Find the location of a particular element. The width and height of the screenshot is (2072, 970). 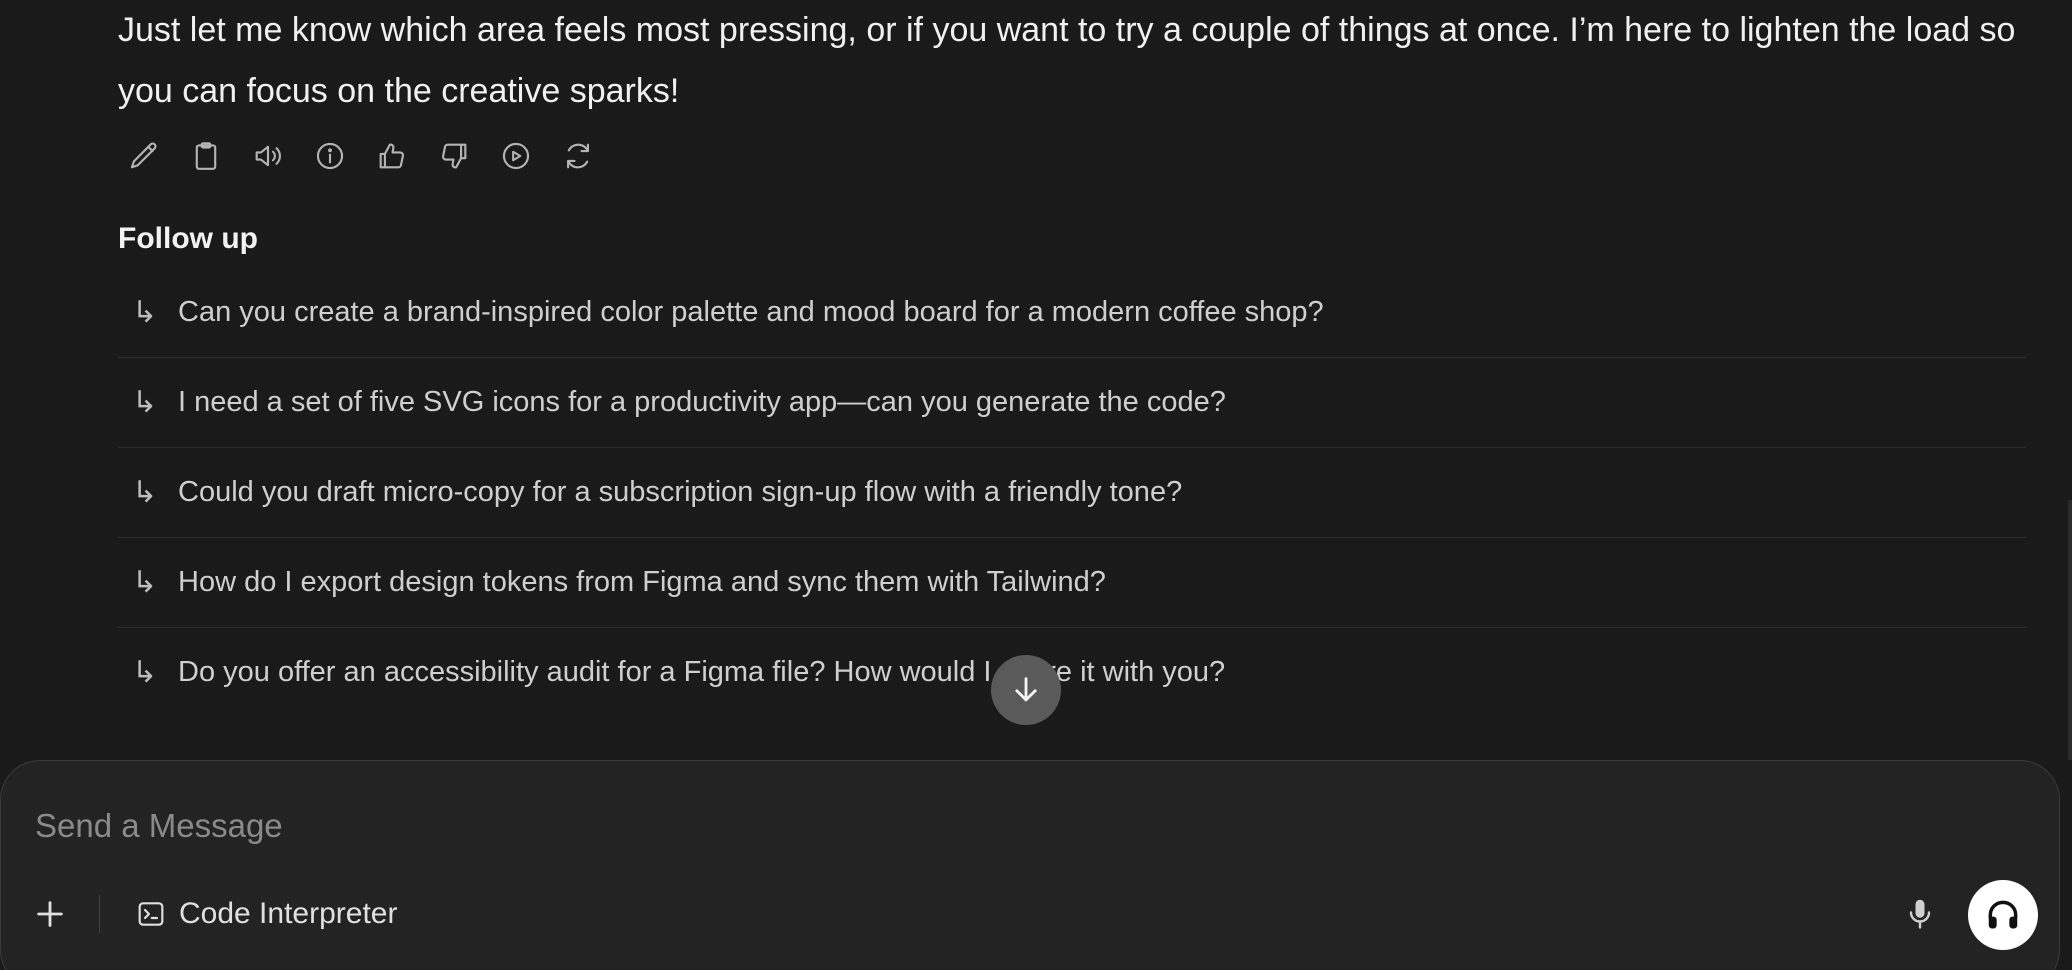

thumbs-up-icon is located at coordinates (391, 156).